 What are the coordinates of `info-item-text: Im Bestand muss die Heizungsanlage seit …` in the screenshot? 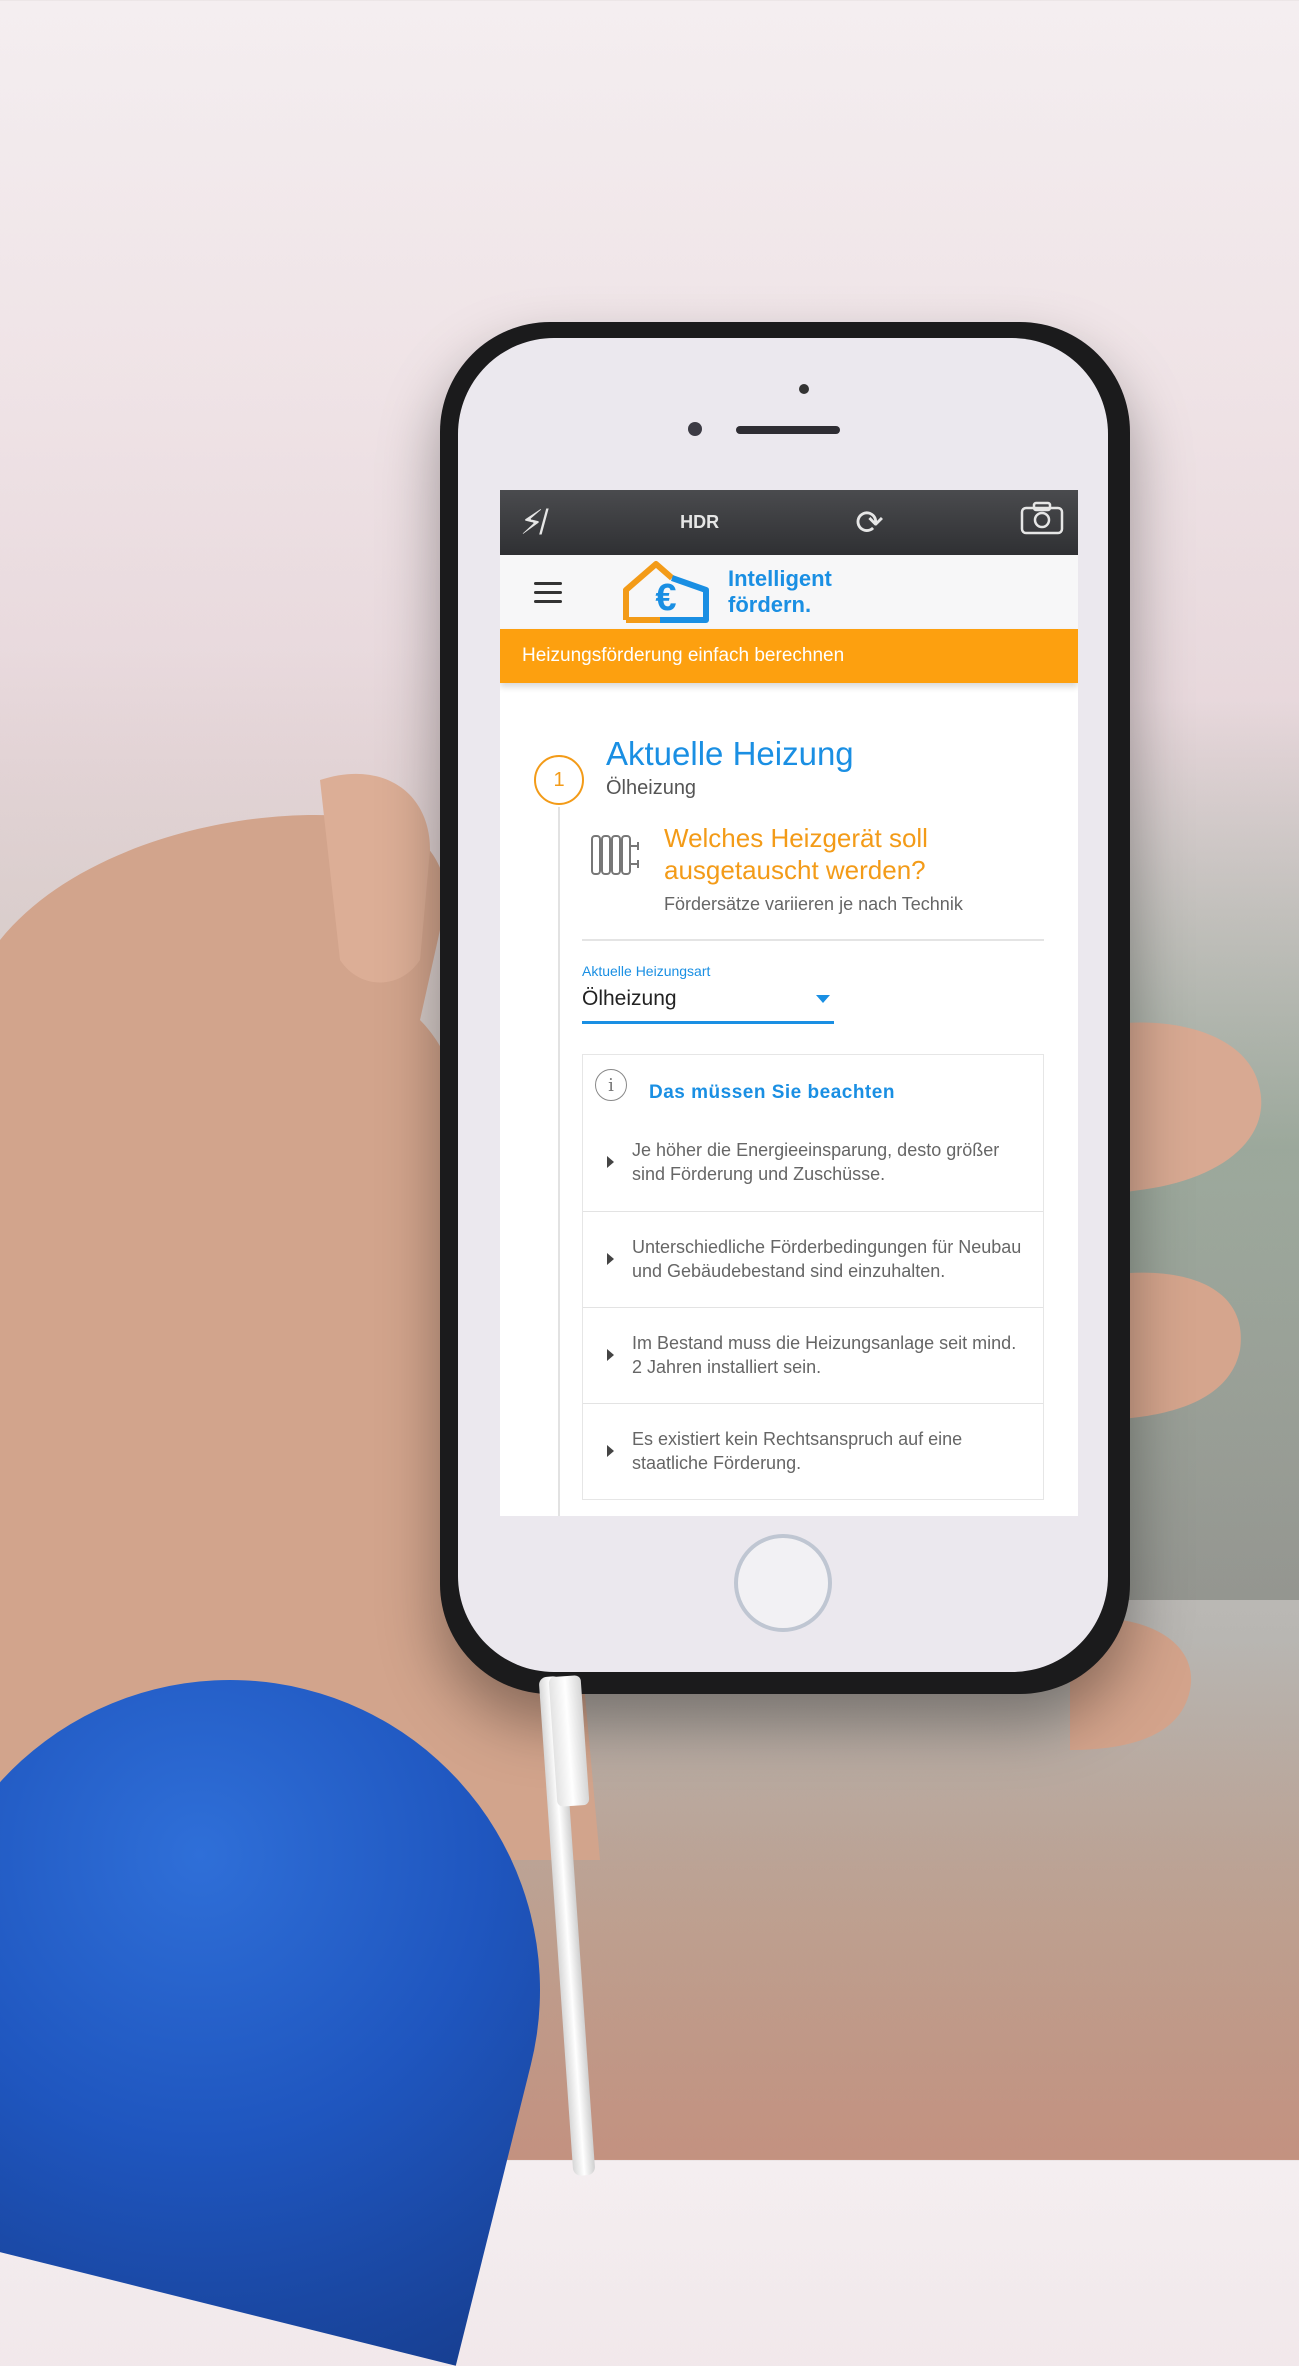 It's located at (824, 1354).